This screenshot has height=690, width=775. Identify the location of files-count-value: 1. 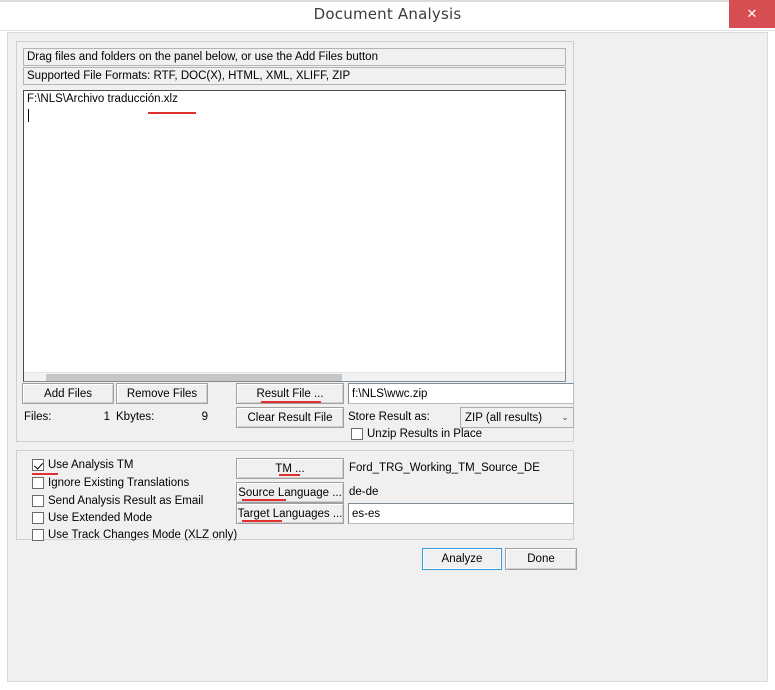
(106, 417).